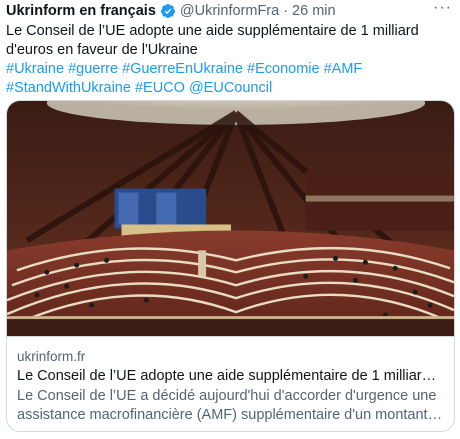 This screenshot has height=439, width=460. Describe the element at coordinates (167, 11) in the screenshot. I see `verified-badge-icon` at that location.